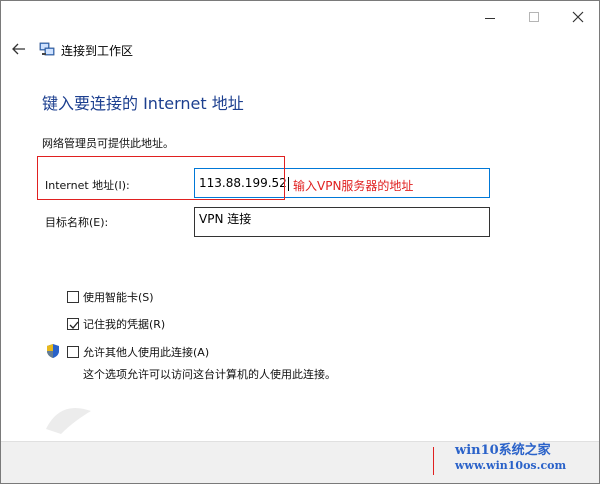 This screenshot has width=600, height=484. Describe the element at coordinates (511, 465) in the screenshot. I see `watermark-url: www.win10os.com` at that location.